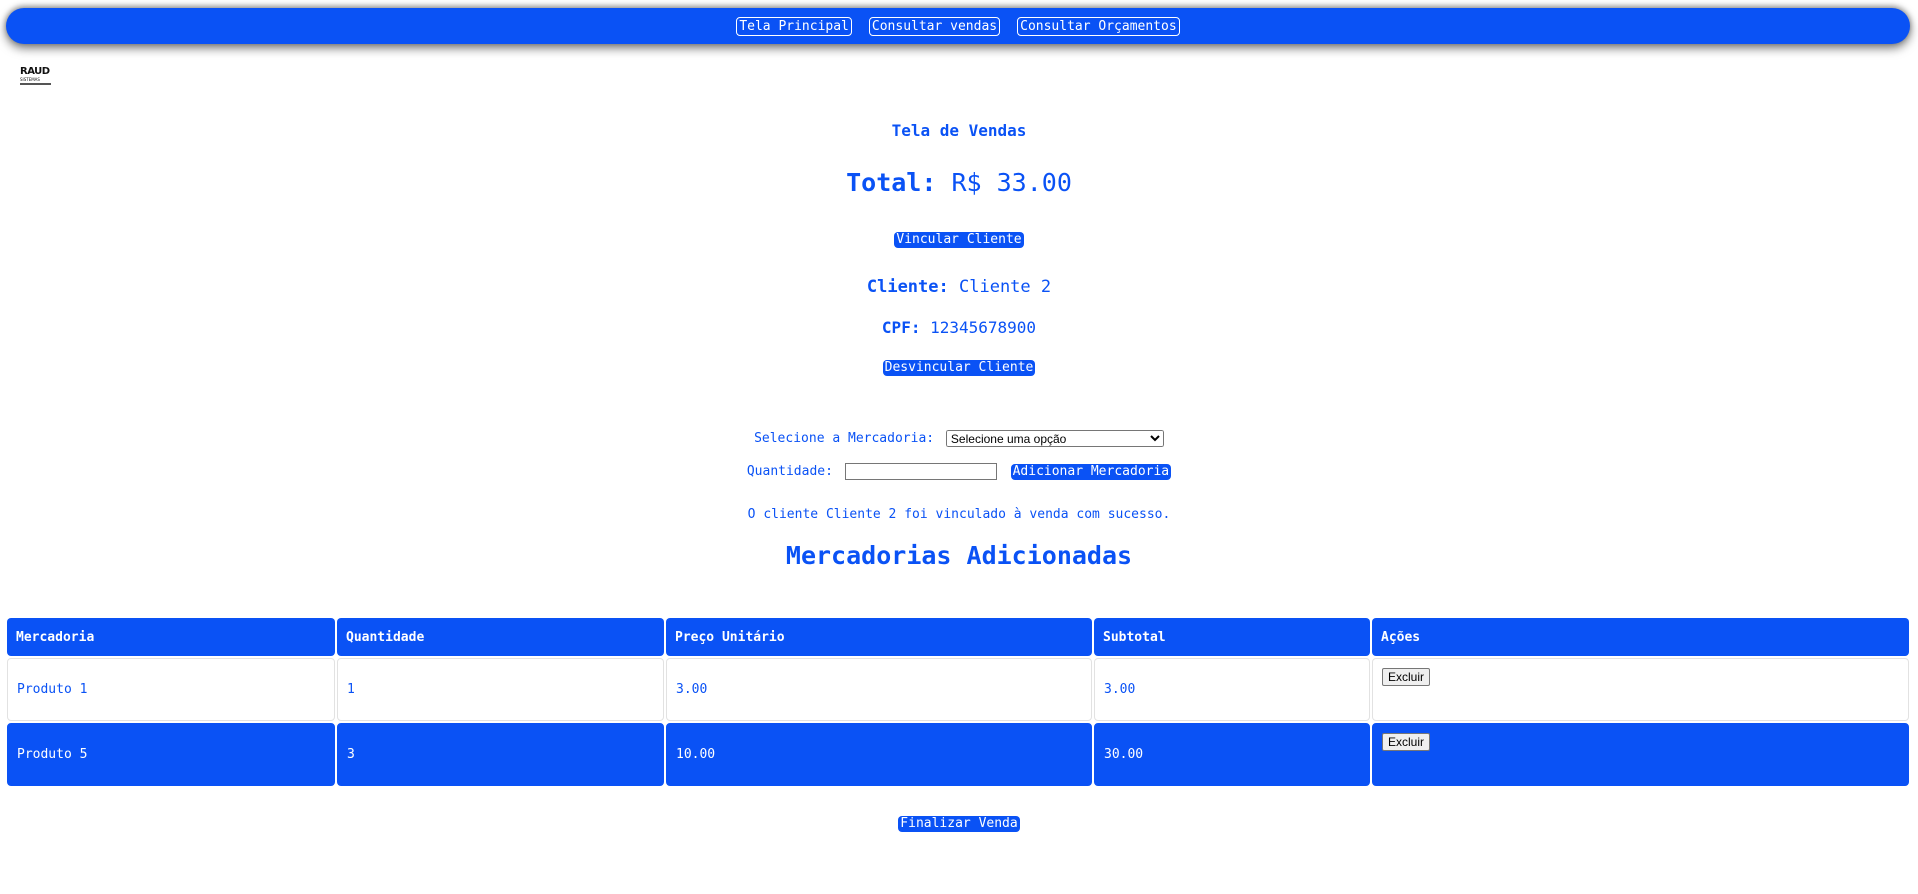  I want to click on unlink-client-button: Desvincular Cliente, so click(959, 368).